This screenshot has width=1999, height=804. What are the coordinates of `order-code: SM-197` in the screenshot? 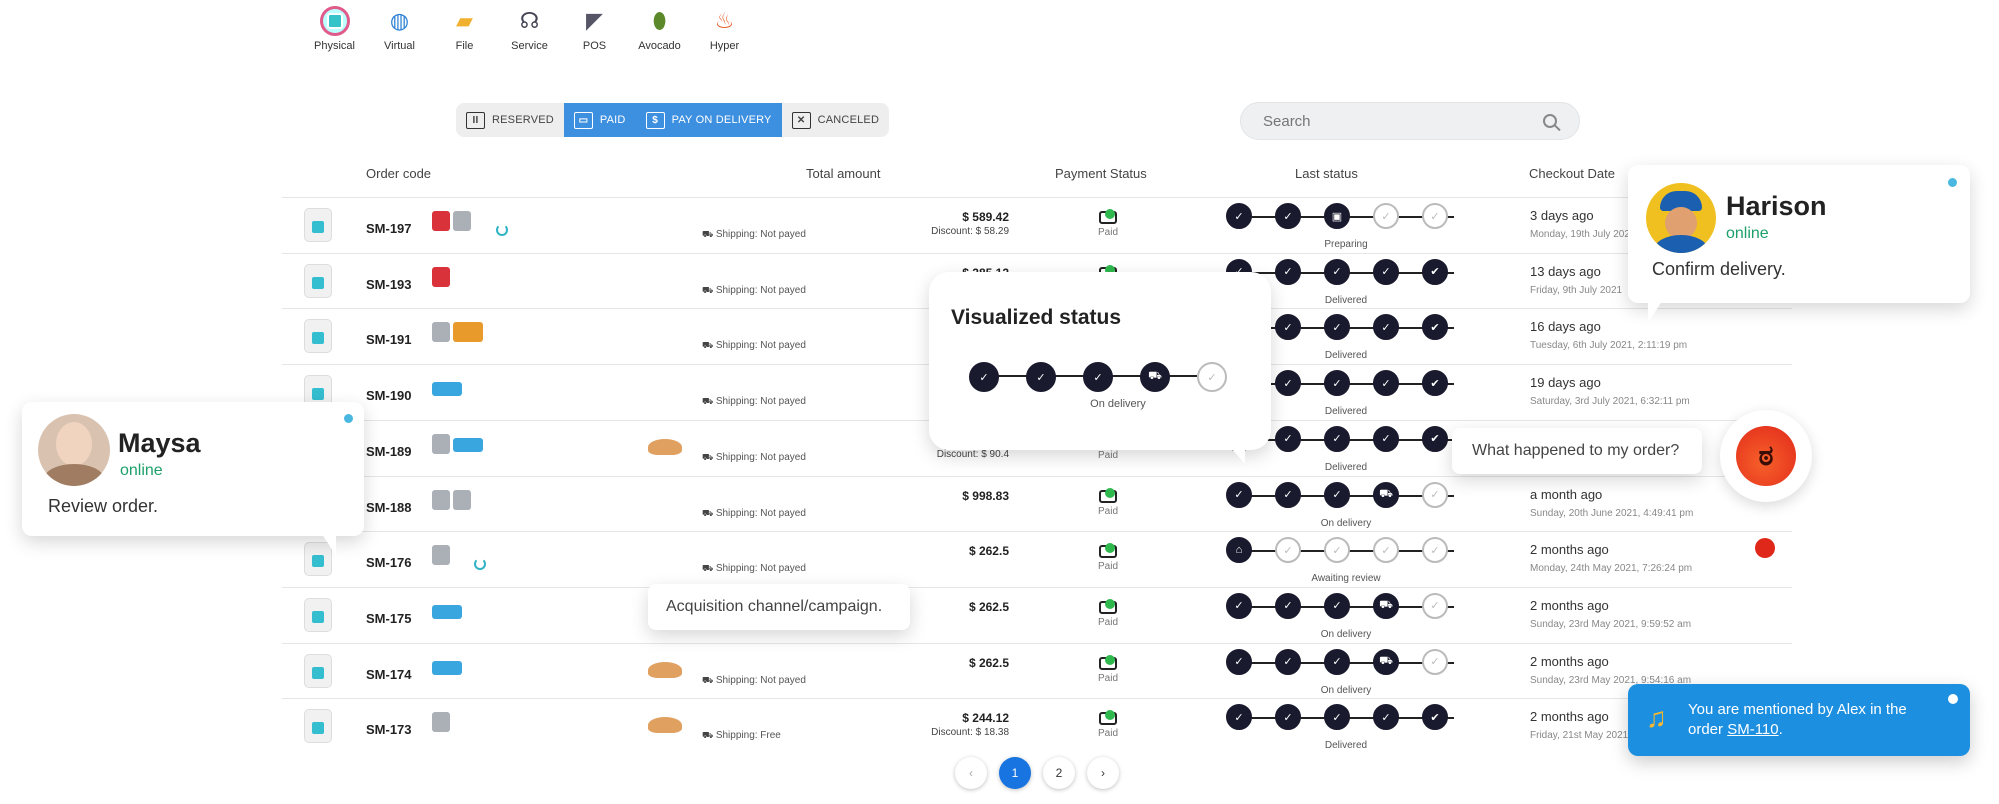 It's located at (389, 228).